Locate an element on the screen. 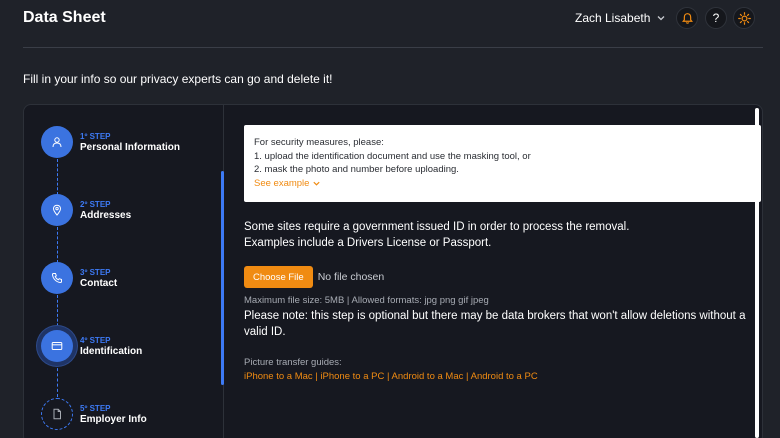 The height and width of the screenshot is (438, 780). help-button: ? is located at coordinates (716, 18).